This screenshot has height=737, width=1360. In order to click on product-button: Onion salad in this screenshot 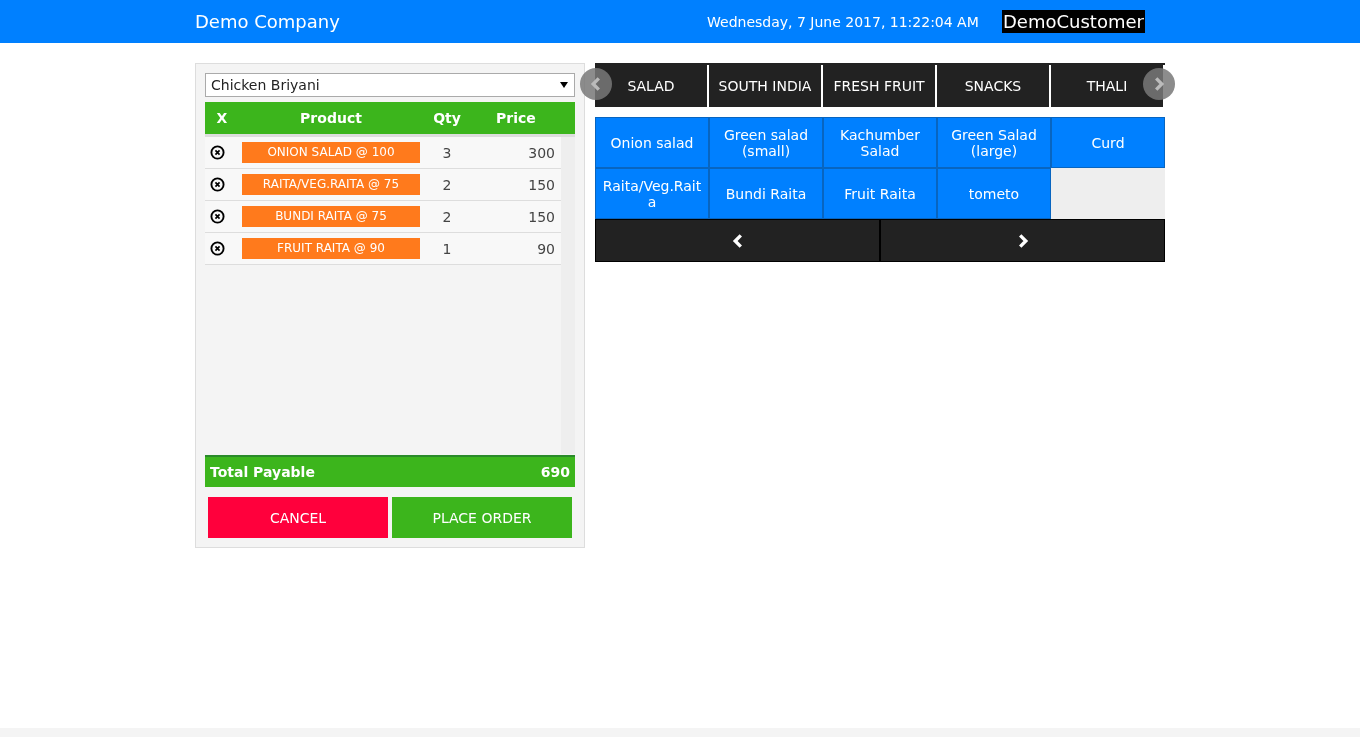, I will do `click(652, 142)`.